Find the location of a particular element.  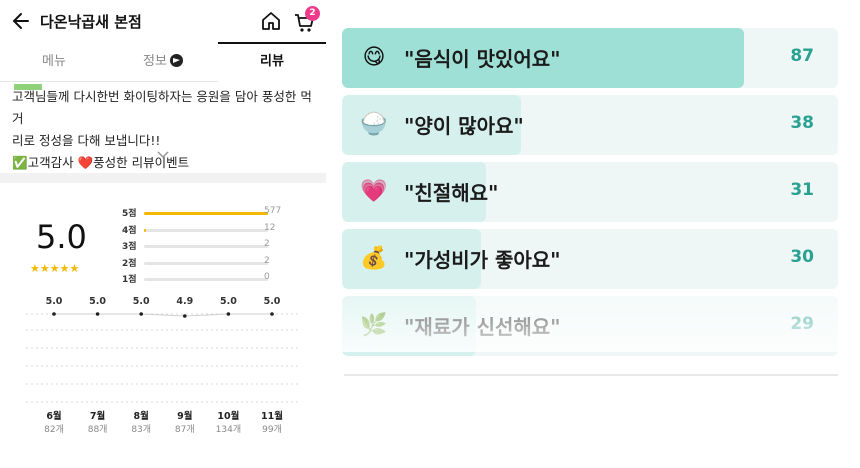

keyword-emoji-icon: 💰 is located at coordinates (374, 258).